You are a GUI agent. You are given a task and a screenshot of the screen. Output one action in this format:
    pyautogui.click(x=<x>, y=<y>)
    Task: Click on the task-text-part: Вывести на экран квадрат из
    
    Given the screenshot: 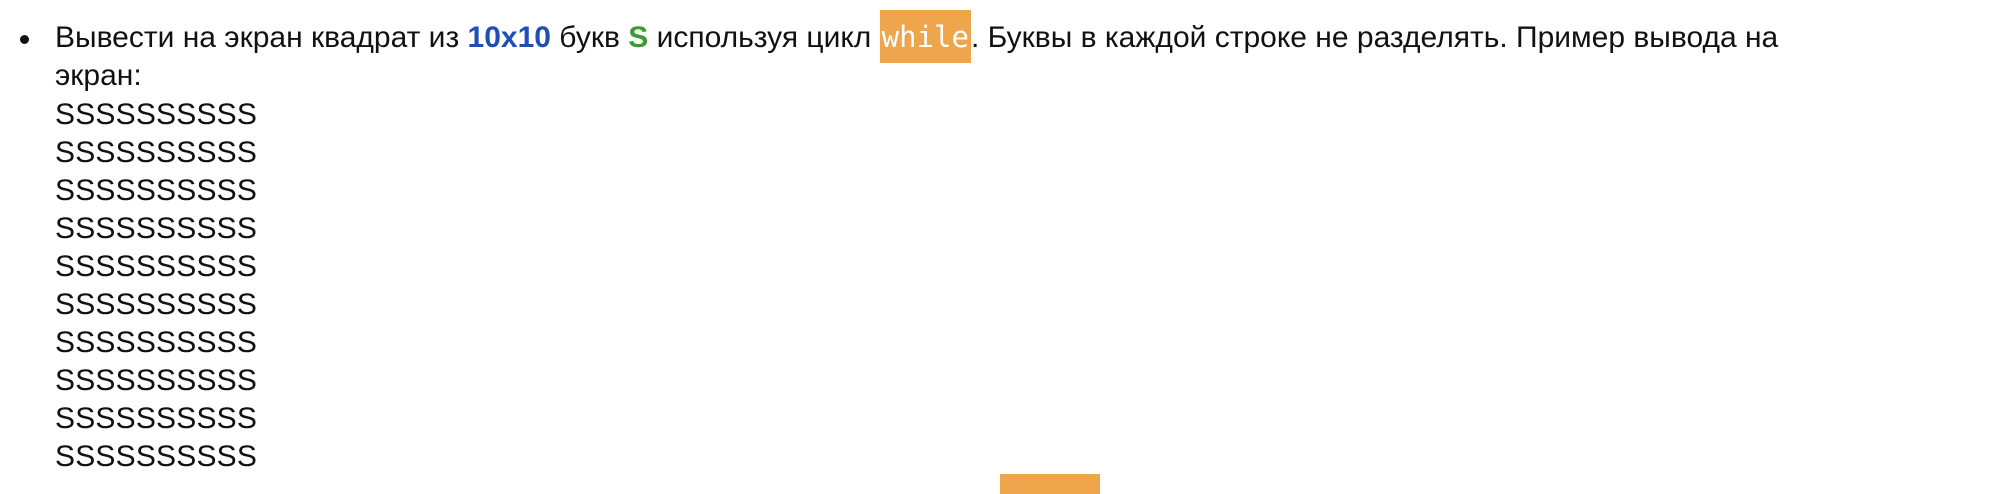 What is the action you would take?
    pyautogui.click(x=261, y=37)
    